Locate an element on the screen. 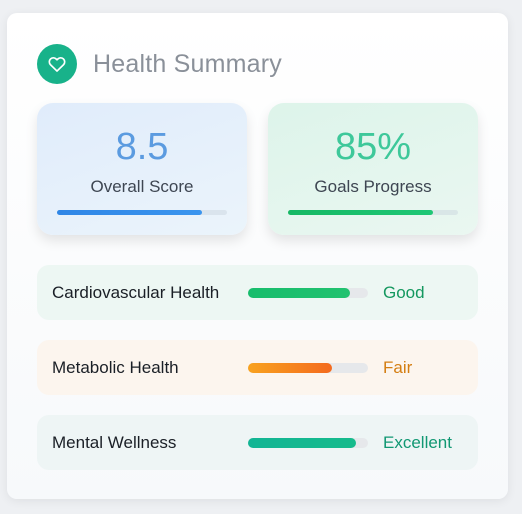  goals-progress-bar is located at coordinates (373, 212).